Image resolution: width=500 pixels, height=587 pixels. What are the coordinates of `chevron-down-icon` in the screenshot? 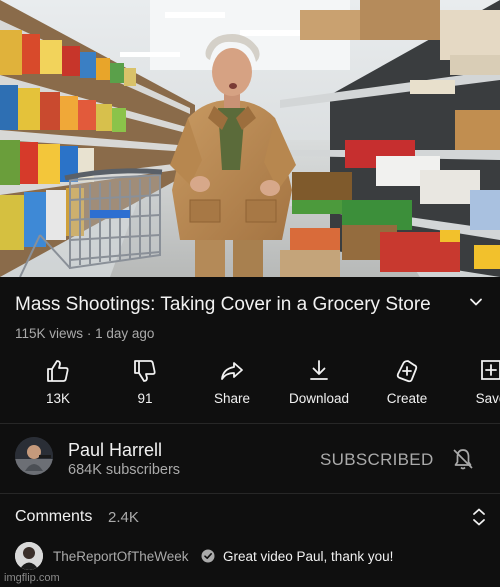 It's located at (476, 302).